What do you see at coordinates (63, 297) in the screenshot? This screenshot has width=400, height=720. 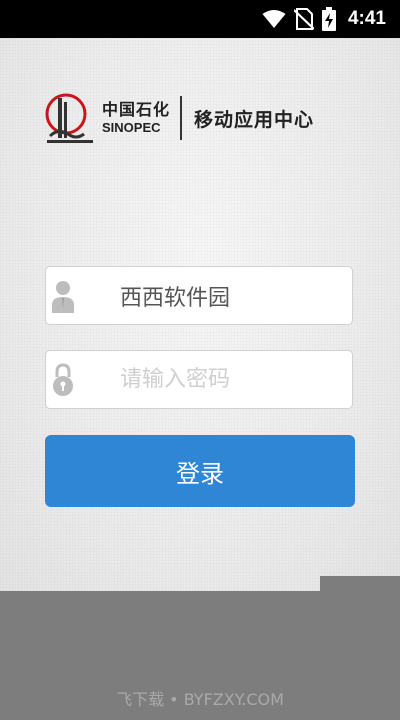 I see `user-icon` at bounding box center [63, 297].